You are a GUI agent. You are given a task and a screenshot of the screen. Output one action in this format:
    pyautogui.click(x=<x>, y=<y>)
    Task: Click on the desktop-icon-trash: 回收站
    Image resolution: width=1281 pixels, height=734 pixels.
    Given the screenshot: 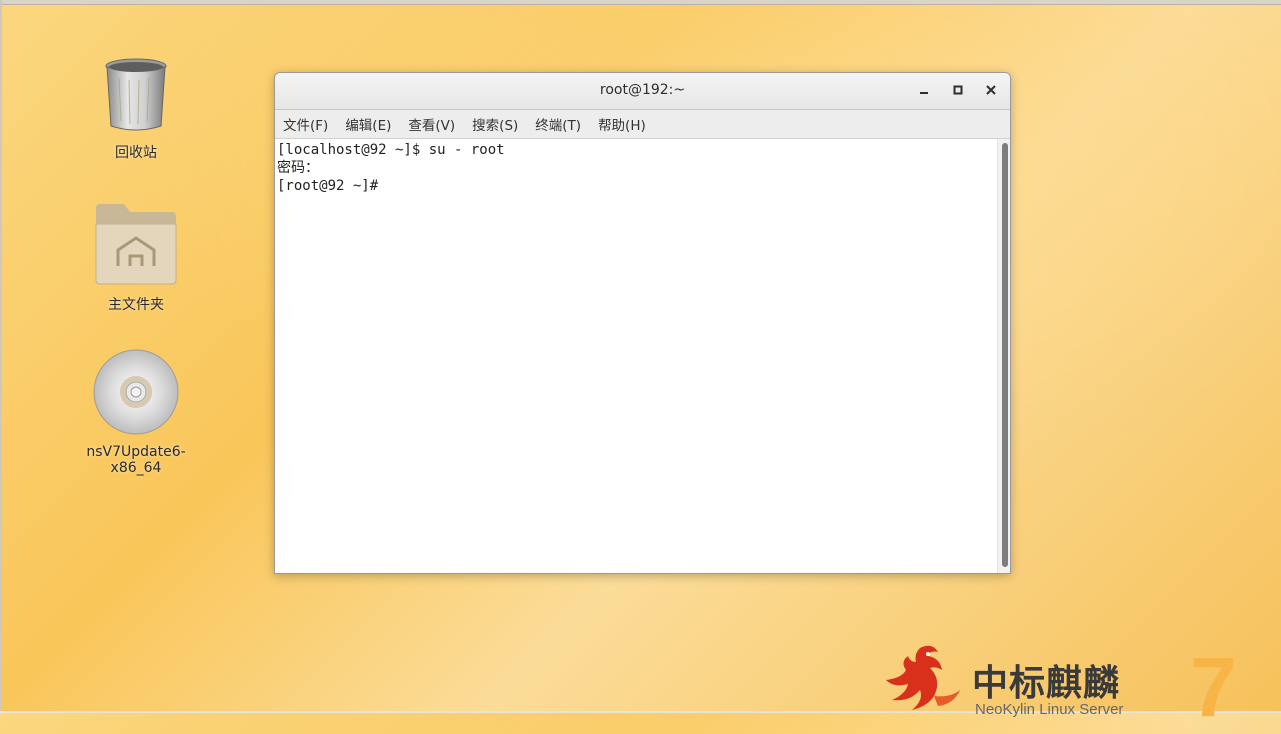 What is the action you would take?
    pyautogui.click(x=136, y=109)
    